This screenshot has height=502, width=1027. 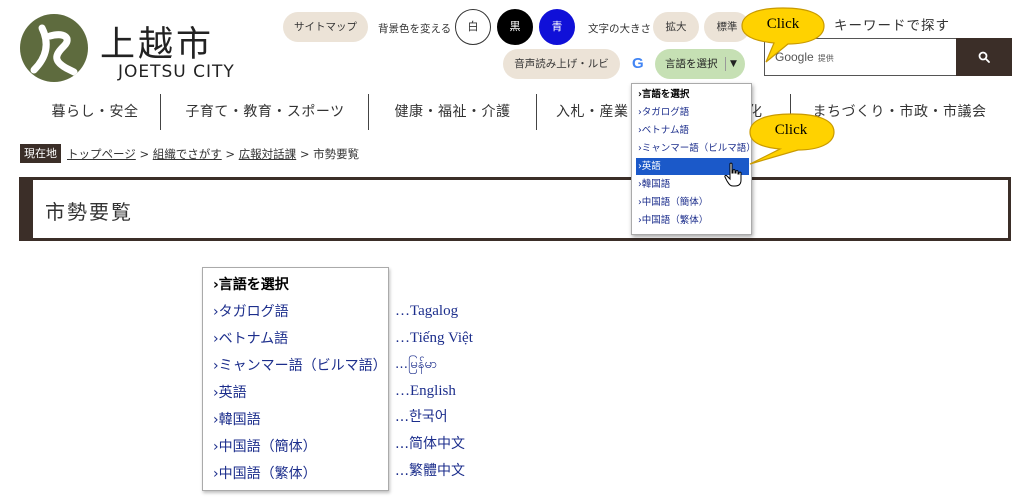 I want to click on breadcrumb: トップページ > 組織でさがす > 広報対話課 > 市勢要覧, so click(x=213, y=154).